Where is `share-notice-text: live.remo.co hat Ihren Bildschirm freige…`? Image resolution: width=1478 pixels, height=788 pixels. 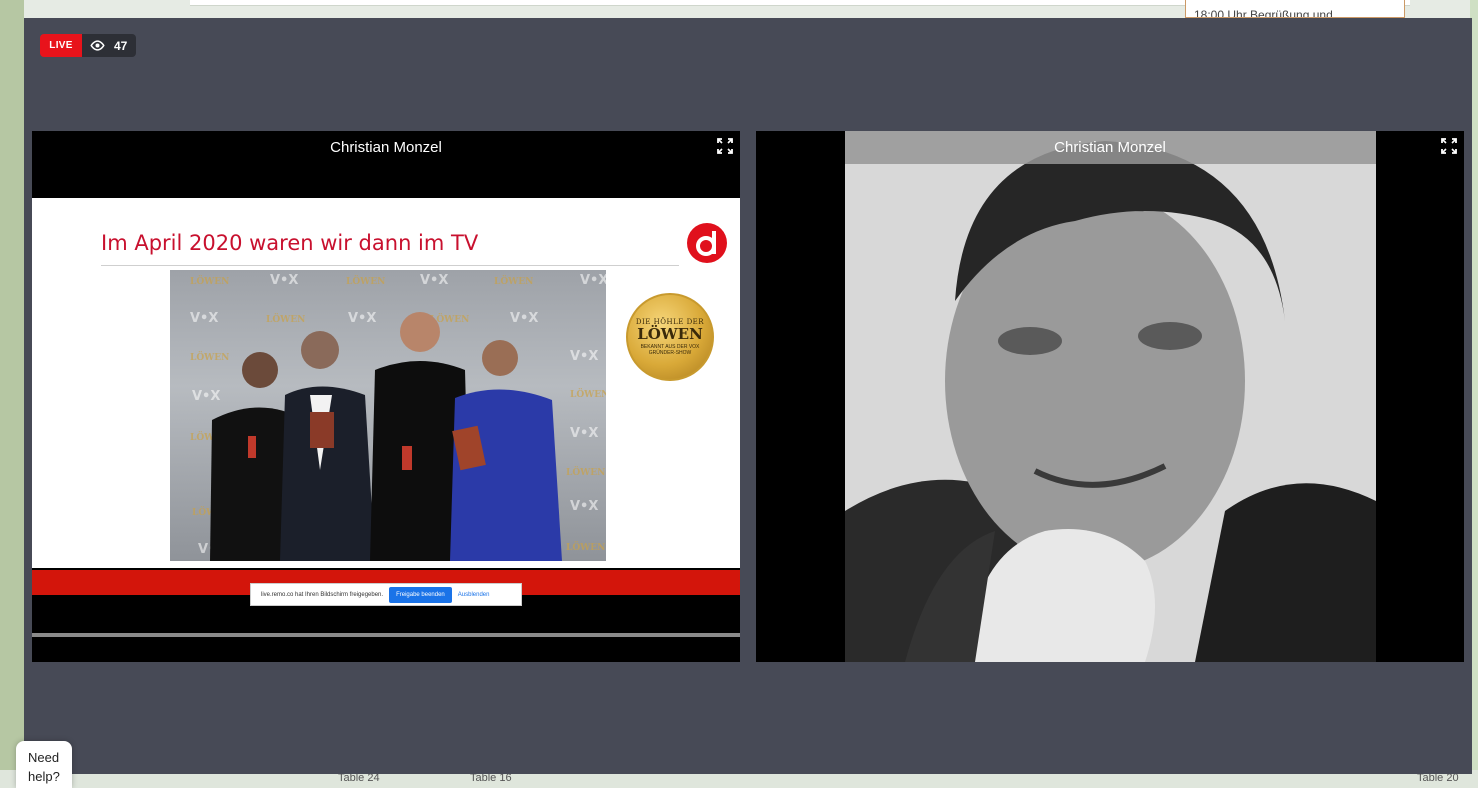 share-notice-text: live.remo.co hat Ihren Bildschirm freige… is located at coordinates (322, 594).